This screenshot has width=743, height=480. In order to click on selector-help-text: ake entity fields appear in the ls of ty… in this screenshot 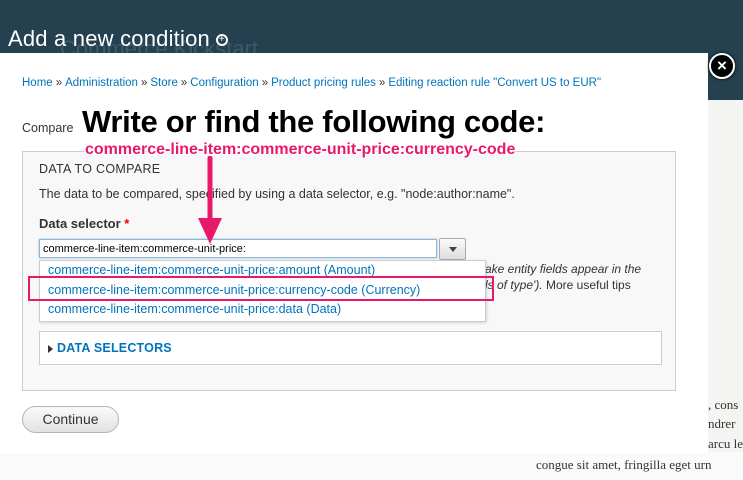, I will do `click(563, 277)`.